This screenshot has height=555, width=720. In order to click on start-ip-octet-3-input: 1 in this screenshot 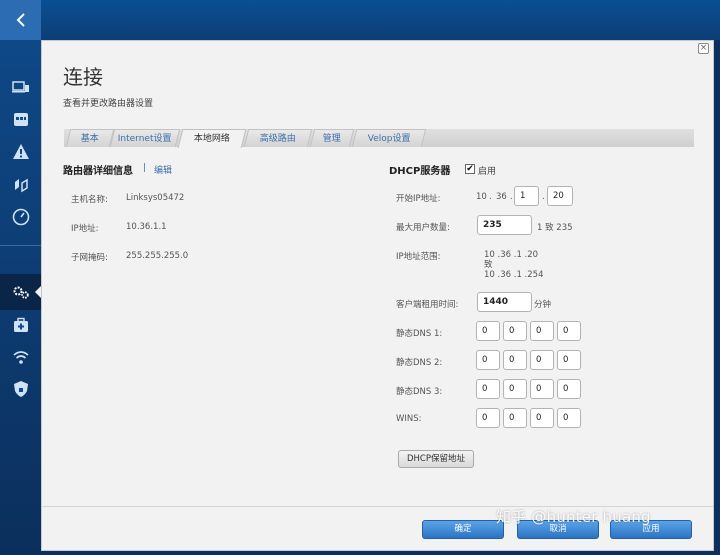, I will do `click(526, 196)`.